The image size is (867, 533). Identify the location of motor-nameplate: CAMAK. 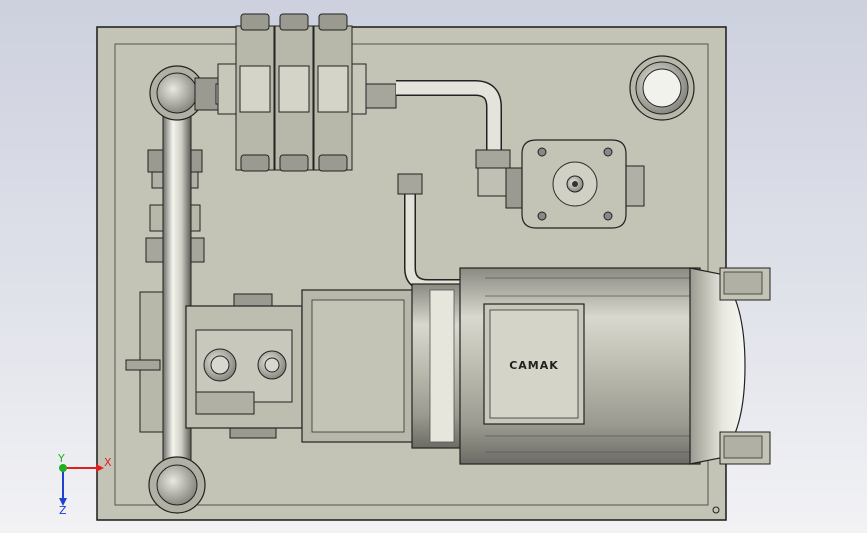
(534, 364).